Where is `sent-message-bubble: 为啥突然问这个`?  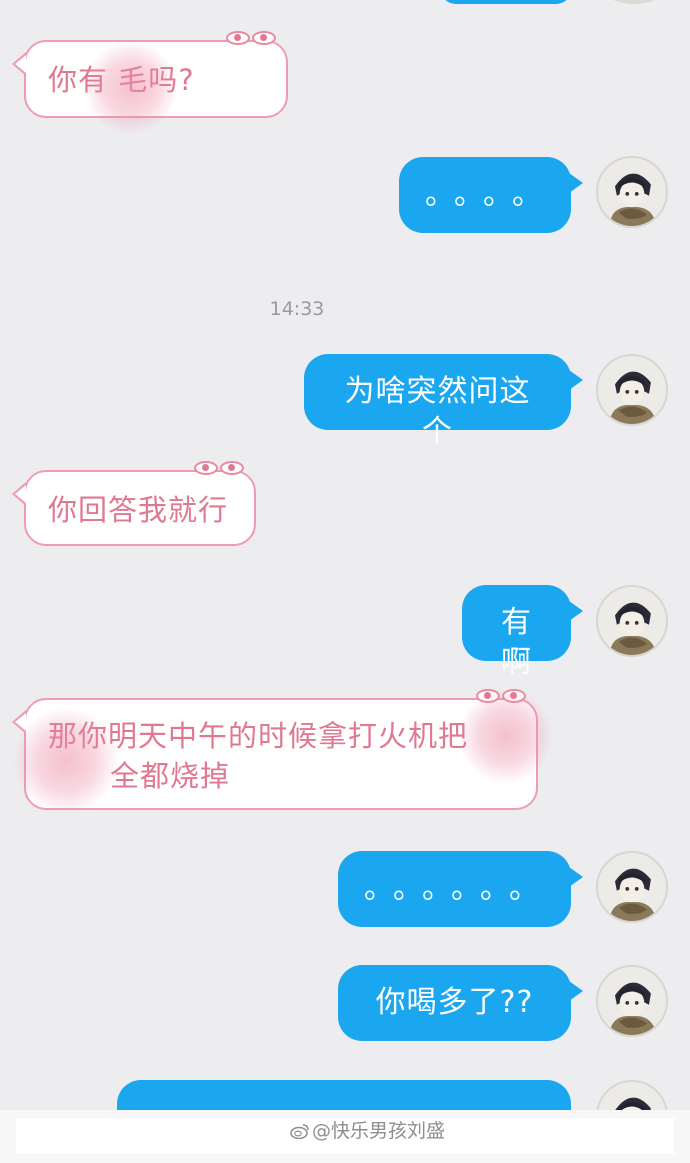
sent-message-bubble: 为啥突然问这个 is located at coordinates (443, 401).